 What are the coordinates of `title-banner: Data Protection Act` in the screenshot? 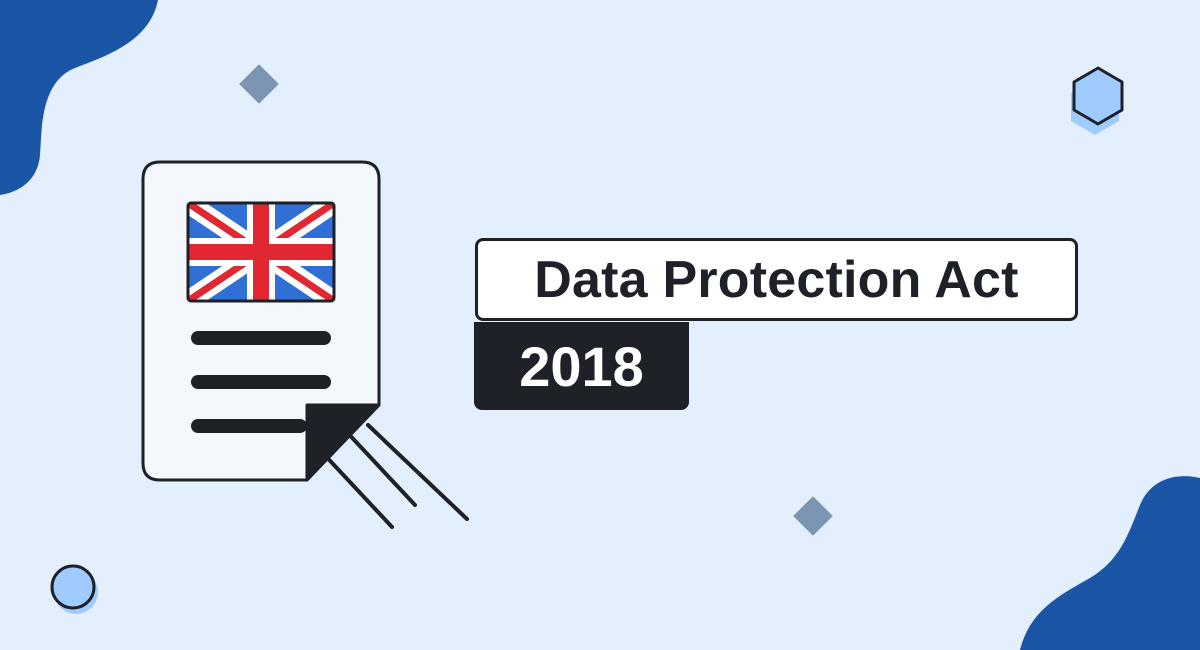 It's located at (776, 279).